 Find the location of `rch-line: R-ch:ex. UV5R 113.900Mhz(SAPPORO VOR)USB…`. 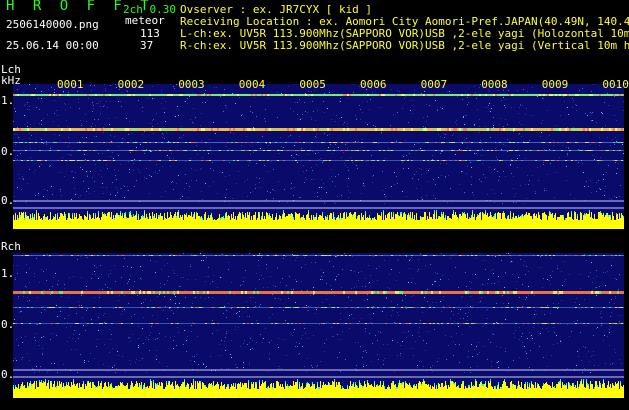

rch-line: R-ch:ex. UV5R 113.900Mhz(SAPPORO VOR)USB… is located at coordinates (404, 45).